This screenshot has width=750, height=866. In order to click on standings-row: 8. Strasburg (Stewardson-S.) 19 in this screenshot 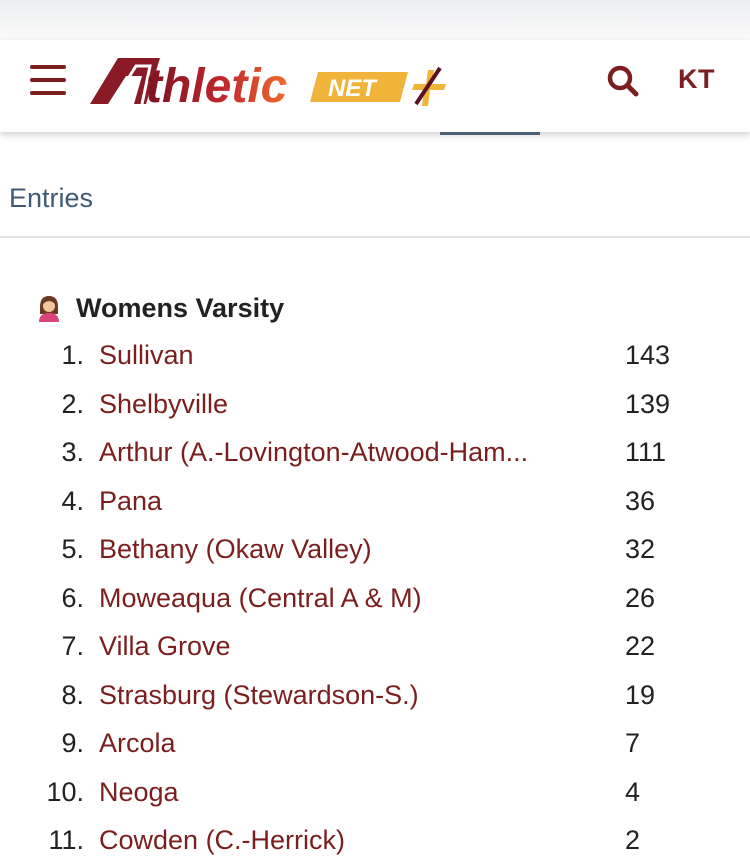, I will do `click(375, 695)`.